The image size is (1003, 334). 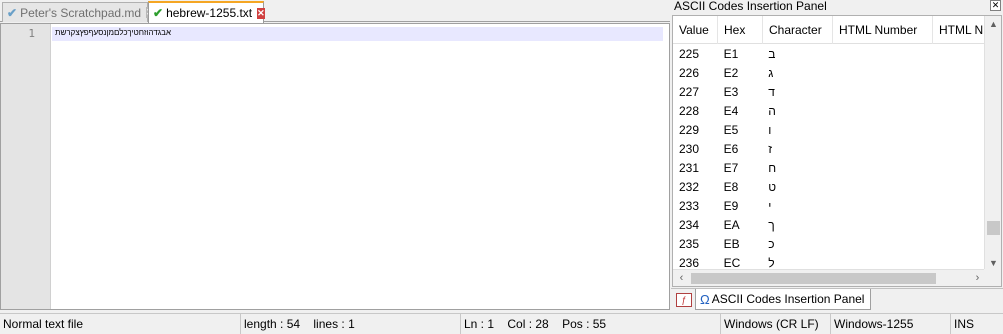 I want to click on status-lines: lines : 1, so click(x=334, y=324).